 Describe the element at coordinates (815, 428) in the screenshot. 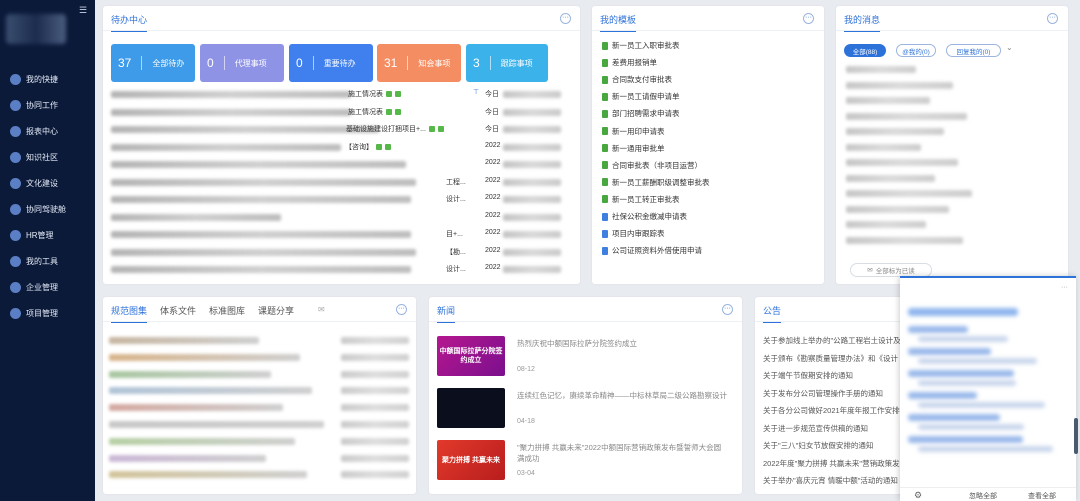

I see `notice-item: 关于进一步规范宣传供稿的通知` at that location.